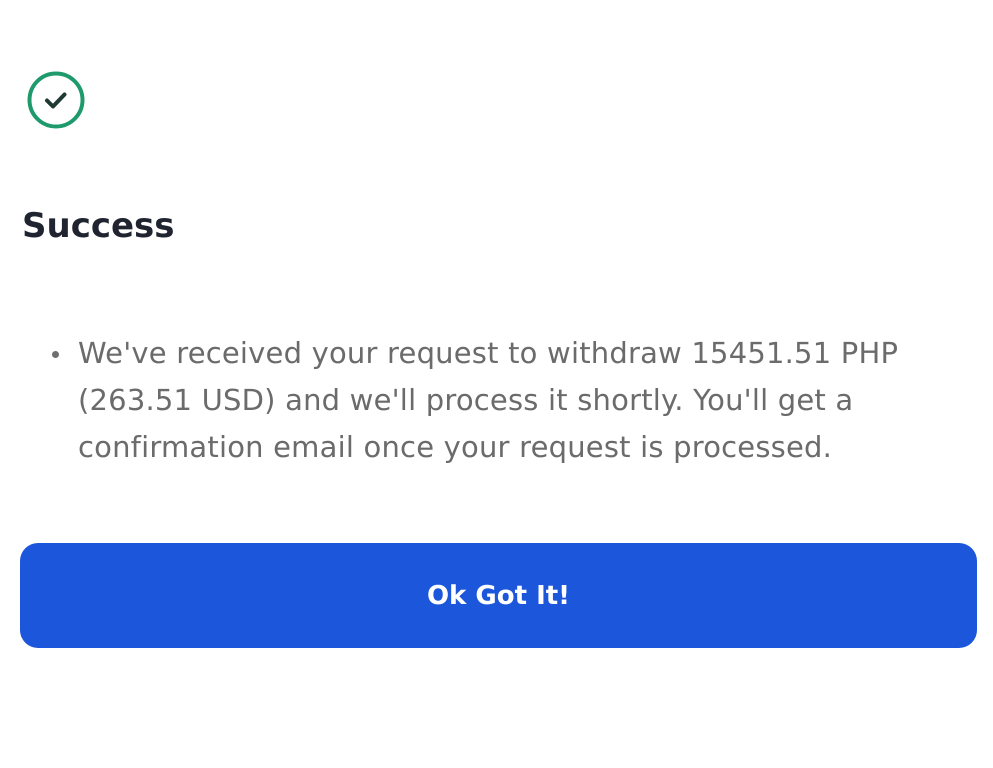  What do you see at coordinates (498, 595) in the screenshot?
I see `ok-got-it-button: Ok Got It!` at bounding box center [498, 595].